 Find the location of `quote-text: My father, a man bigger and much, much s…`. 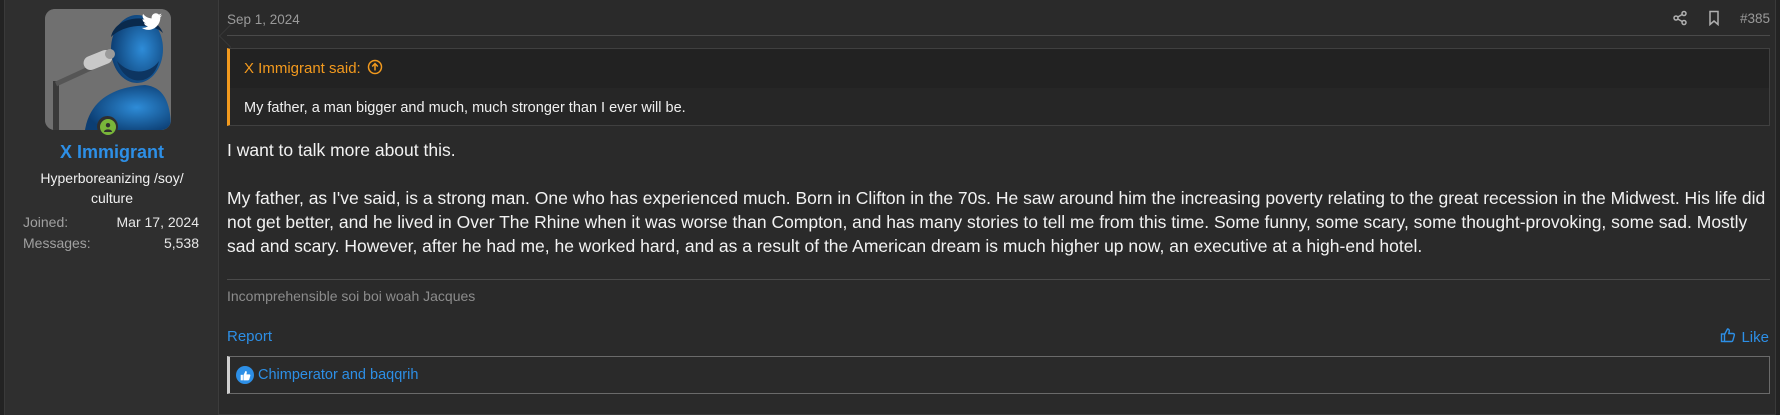

quote-text: My father, a man bigger and much, much s… is located at coordinates (465, 108).